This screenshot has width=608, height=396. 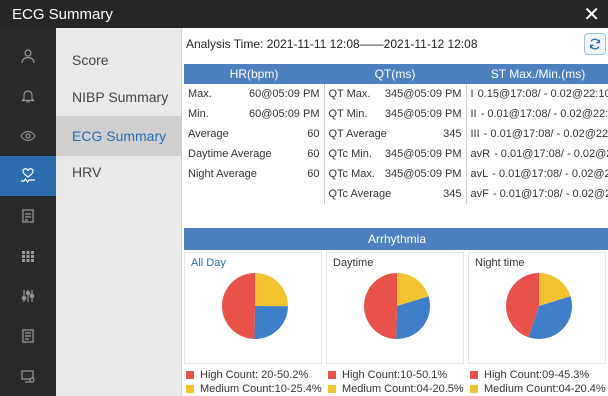 I want to click on pie-slice-medium, so click(x=271, y=290).